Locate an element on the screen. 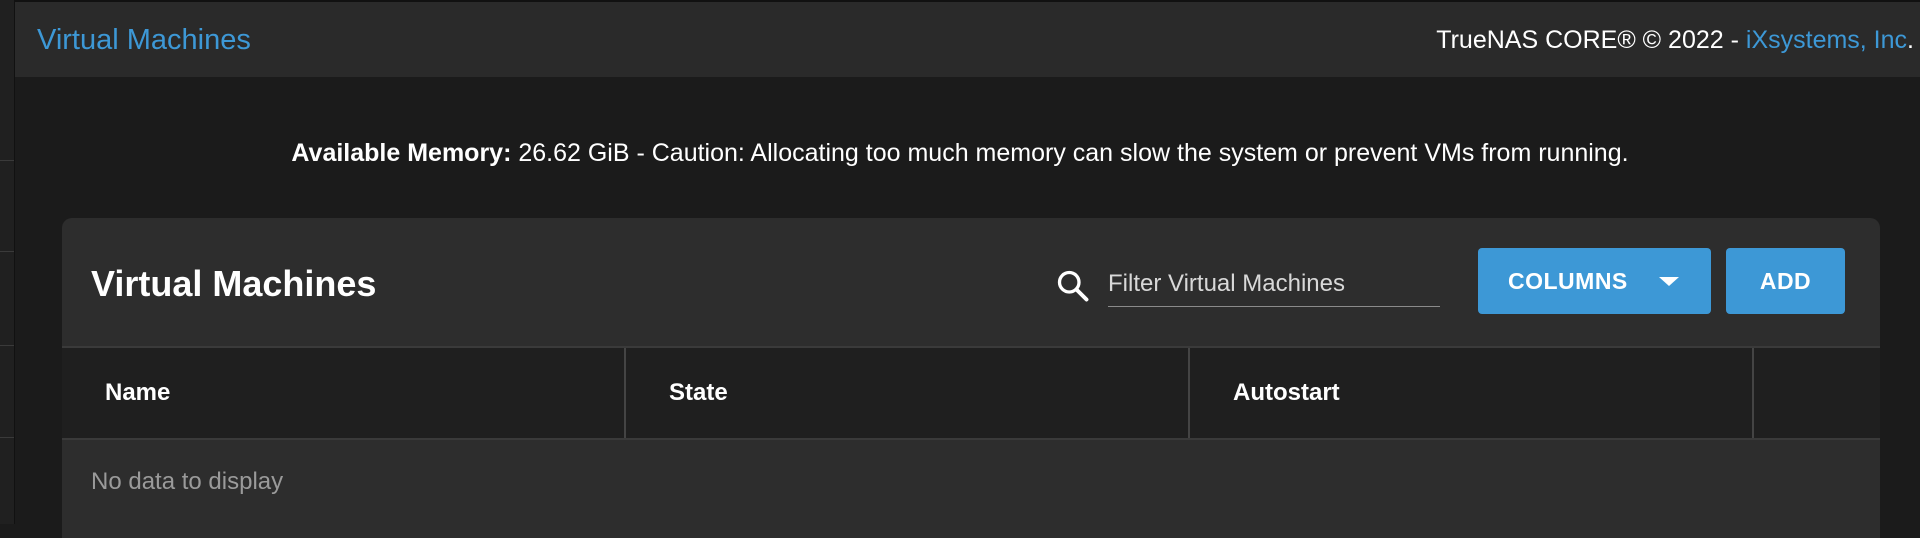 Image resolution: width=1920 pixels, height=538 pixels. copyright-text: TrueNAS CORE® © 2022 - iXsystems, Inc. is located at coordinates (1675, 40).